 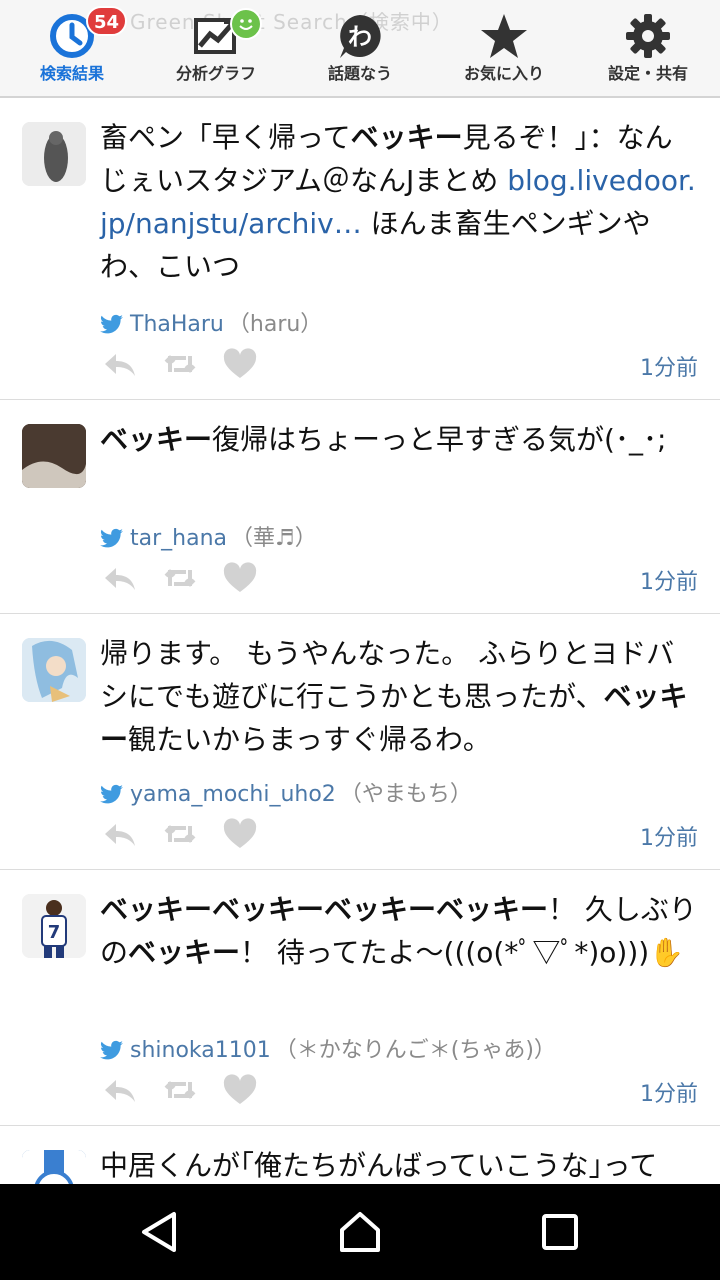 I want to click on tweet-author: tar_hana （華♬）, so click(x=208, y=536).